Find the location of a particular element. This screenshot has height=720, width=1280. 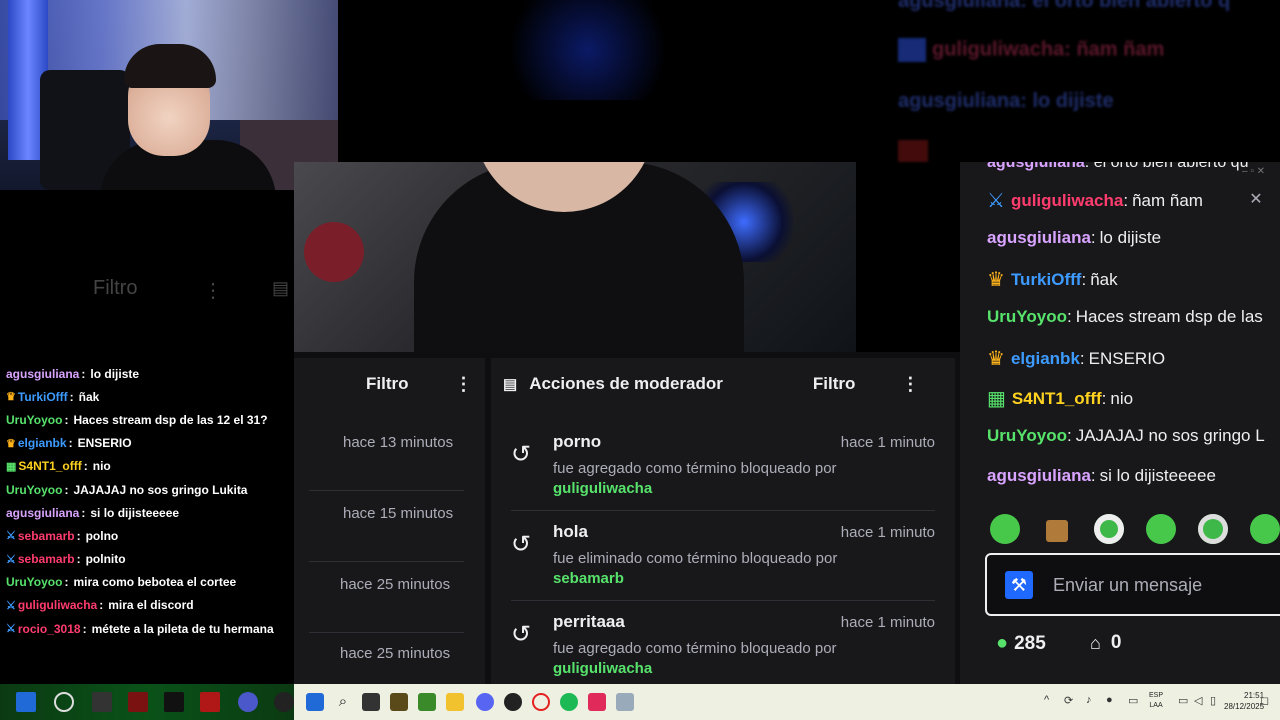

channel-points: ● 285 is located at coordinates (1021, 643).